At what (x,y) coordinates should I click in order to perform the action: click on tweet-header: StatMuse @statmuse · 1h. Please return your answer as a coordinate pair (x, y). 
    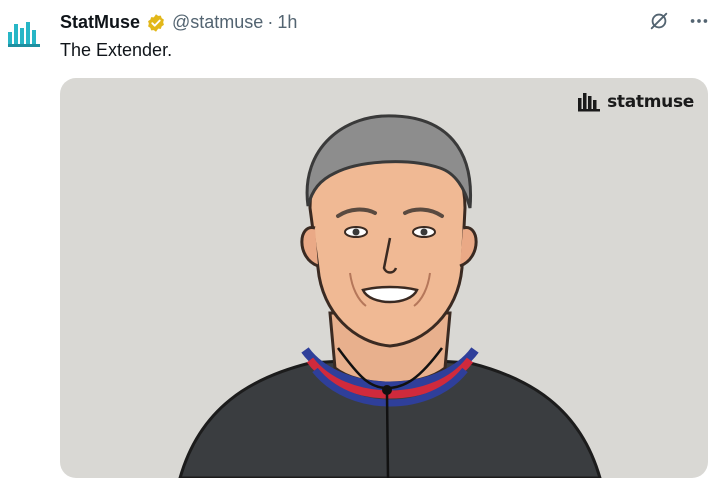
    Looking at the image, I should click on (178, 22).